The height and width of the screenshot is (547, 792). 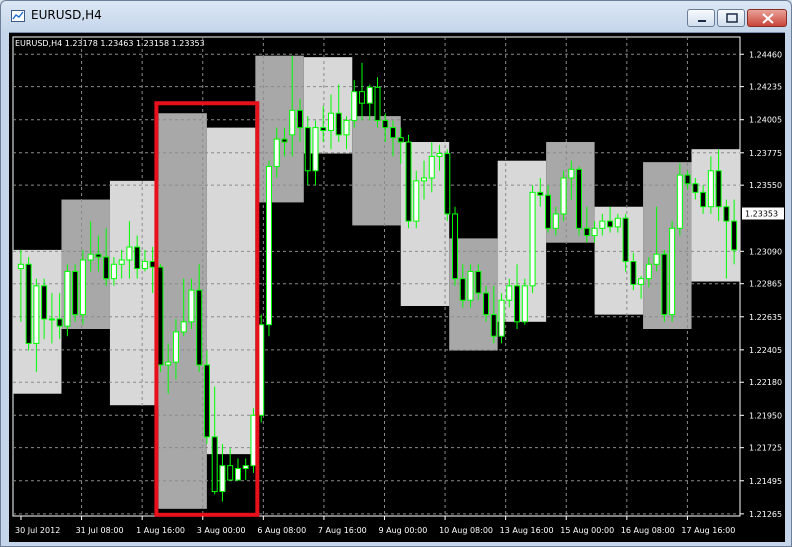 I want to click on minimize-icon, so click(x=702, y=21).